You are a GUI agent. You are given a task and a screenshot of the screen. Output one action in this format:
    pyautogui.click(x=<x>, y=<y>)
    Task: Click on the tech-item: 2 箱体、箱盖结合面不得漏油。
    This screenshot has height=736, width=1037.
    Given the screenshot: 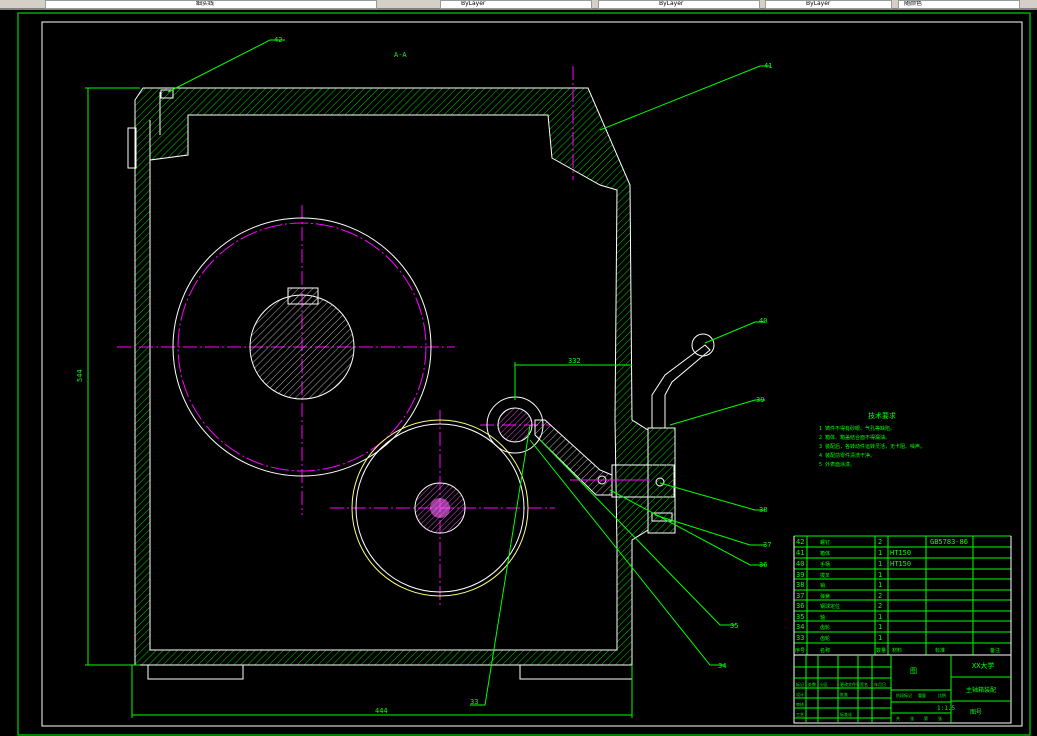 What is the action you would take?
    pyautogui.click(x=854, y=437)
    